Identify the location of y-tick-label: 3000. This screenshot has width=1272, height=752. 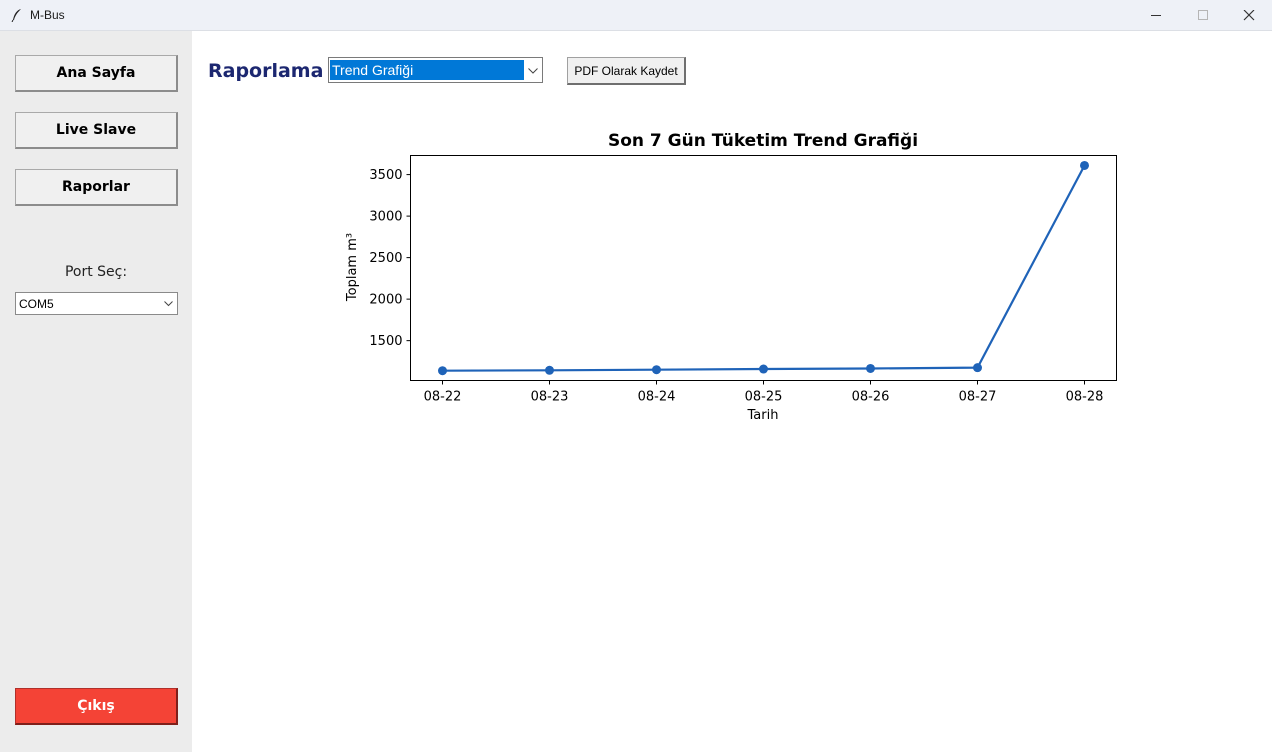
(385, 217).